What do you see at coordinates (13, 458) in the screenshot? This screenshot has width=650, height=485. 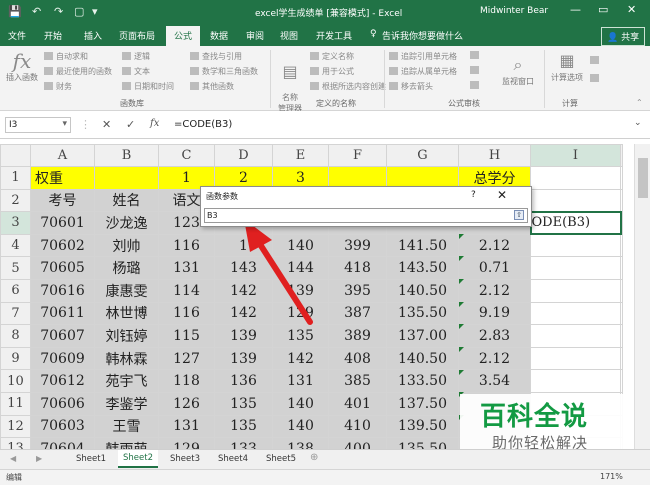 I see `prev-sheet-icon: ◀` at bounding box center [13, 458].